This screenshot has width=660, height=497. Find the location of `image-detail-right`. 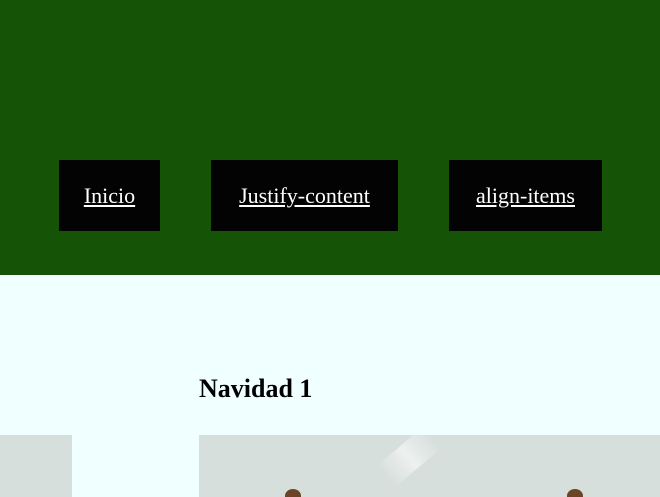

image-detail-right is located at coordinates (575, 493).